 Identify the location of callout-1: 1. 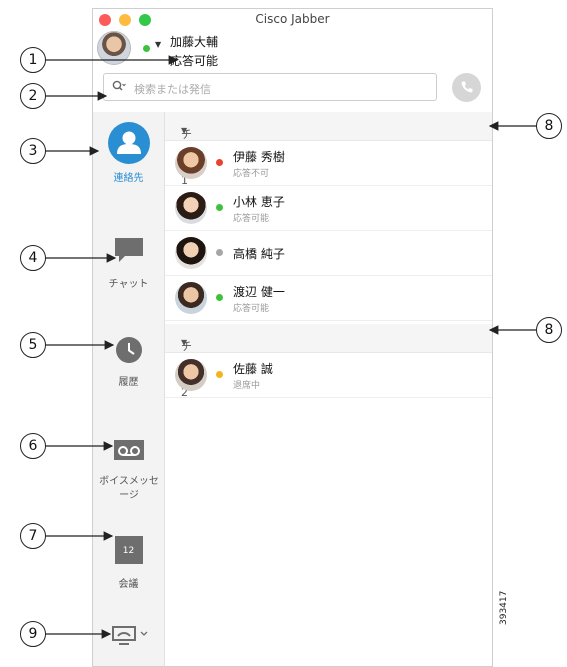
(33, 60).